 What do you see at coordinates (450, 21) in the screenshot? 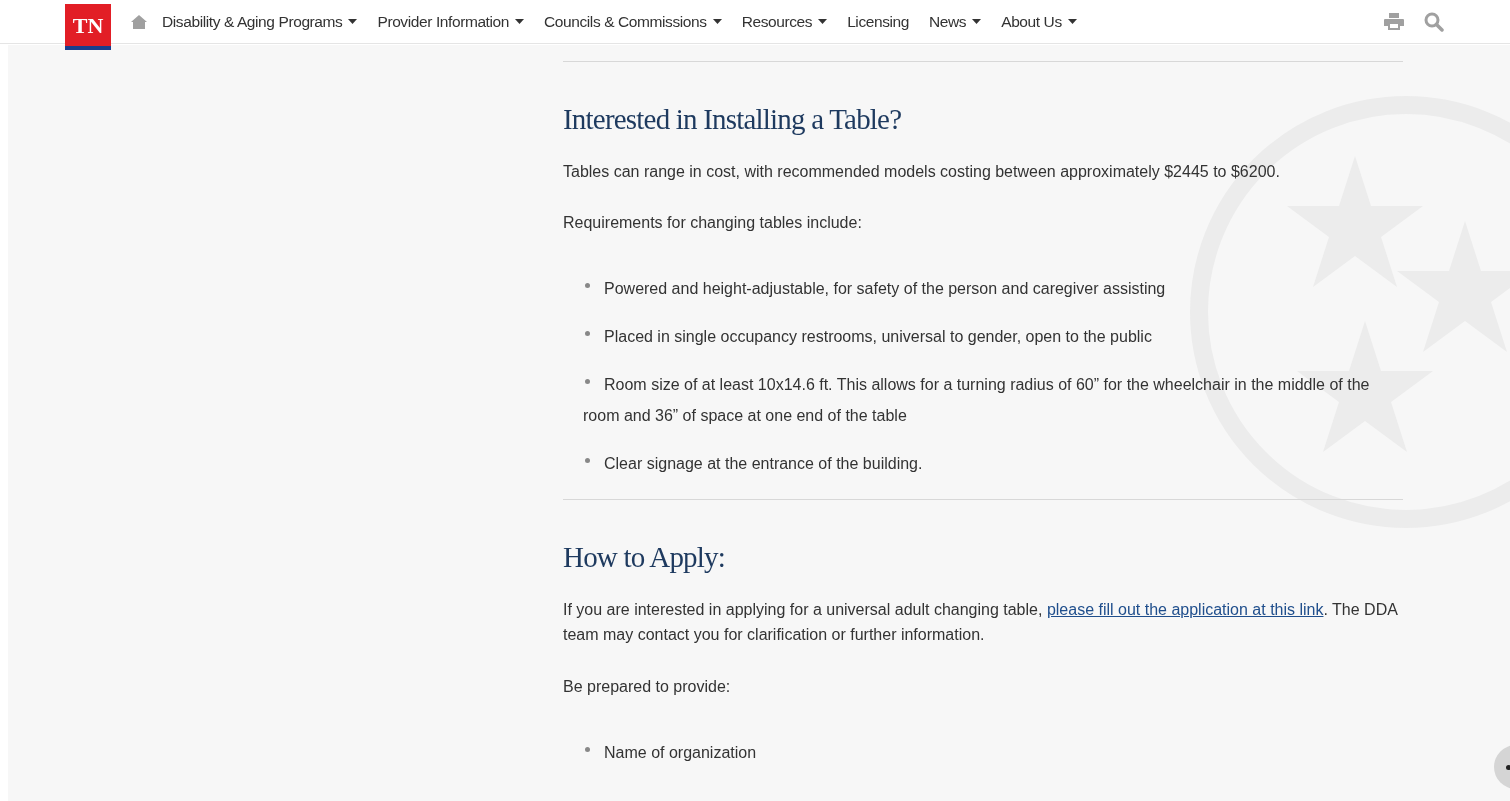
I see `nav-menu-item: Provider Information` at bounding box center [450, 21].